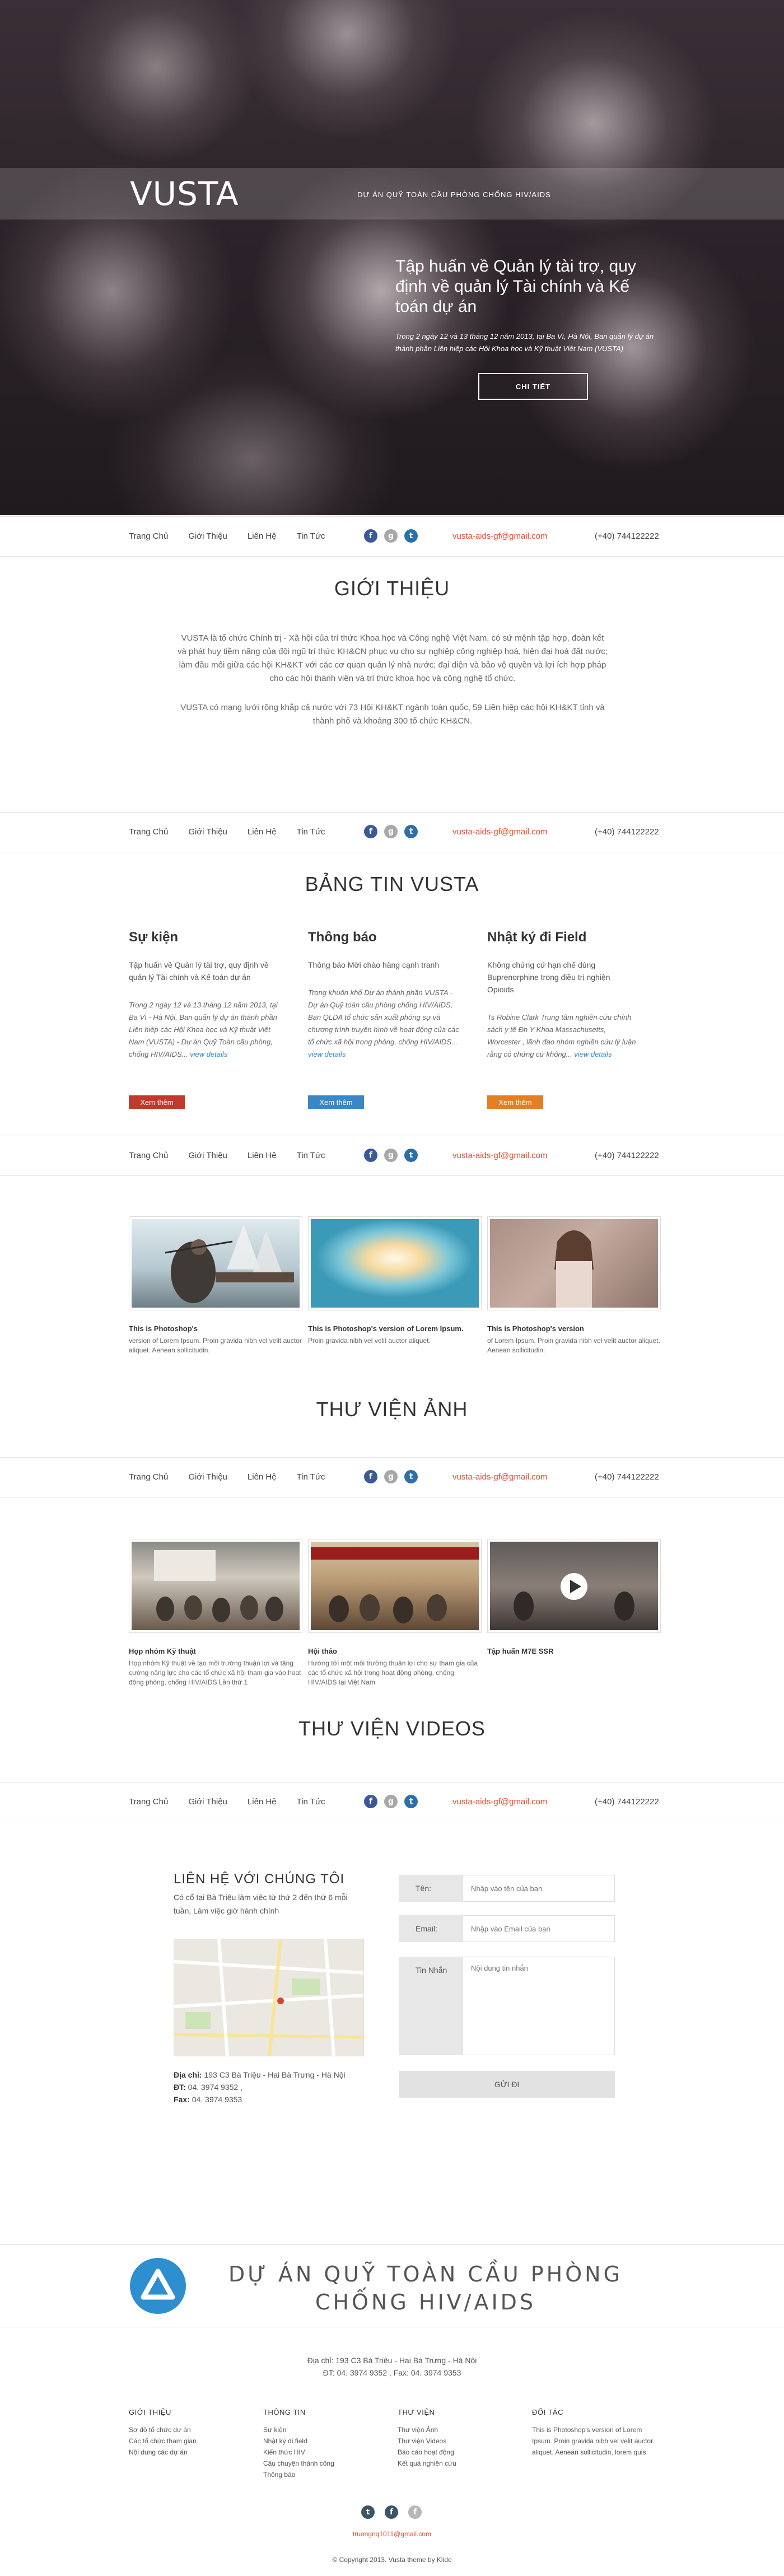  I want to click on footer-column-heading: THƯ VIỆN, so click(417, 2412).